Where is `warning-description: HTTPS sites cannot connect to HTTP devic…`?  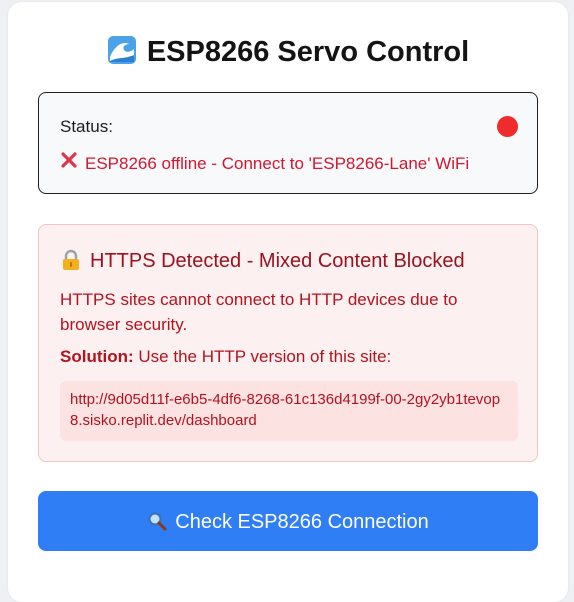 warning-description: HTTPS sites cannot connect to HTTP devic… is located at coordinates (259, 312).